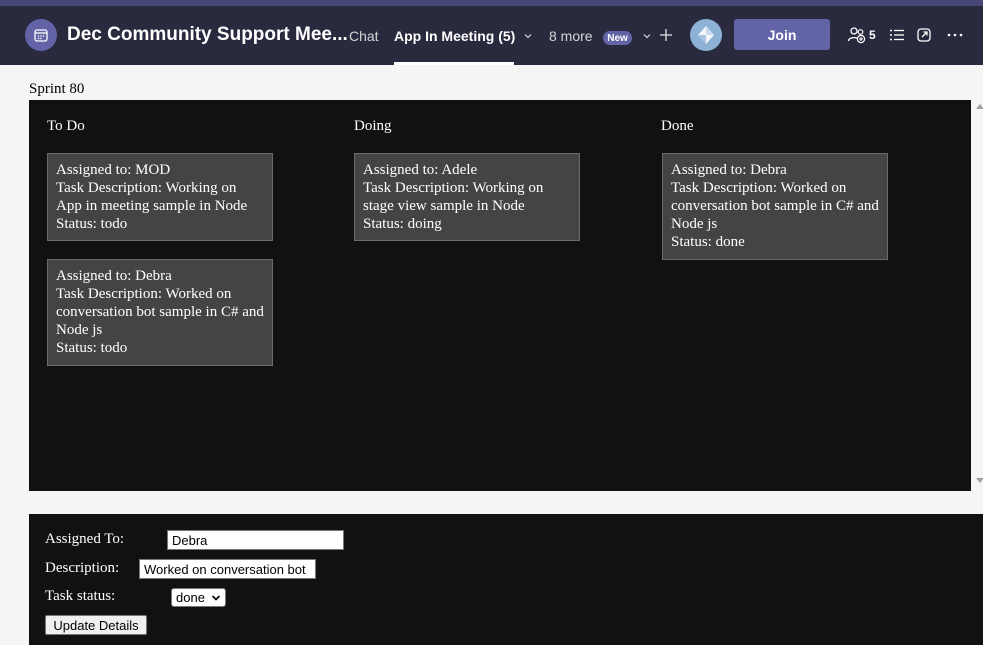  Describe the element at coordinates (57, 89) in the screenshot. I see `sprint-title: Sprint 80` at that location.